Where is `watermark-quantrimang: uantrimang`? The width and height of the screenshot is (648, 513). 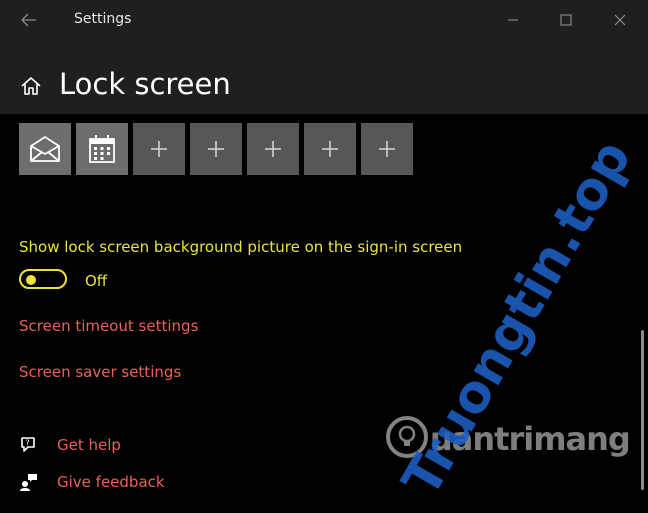 watermark-quantrimang: uantrimang is located at coordinates (510, 440).